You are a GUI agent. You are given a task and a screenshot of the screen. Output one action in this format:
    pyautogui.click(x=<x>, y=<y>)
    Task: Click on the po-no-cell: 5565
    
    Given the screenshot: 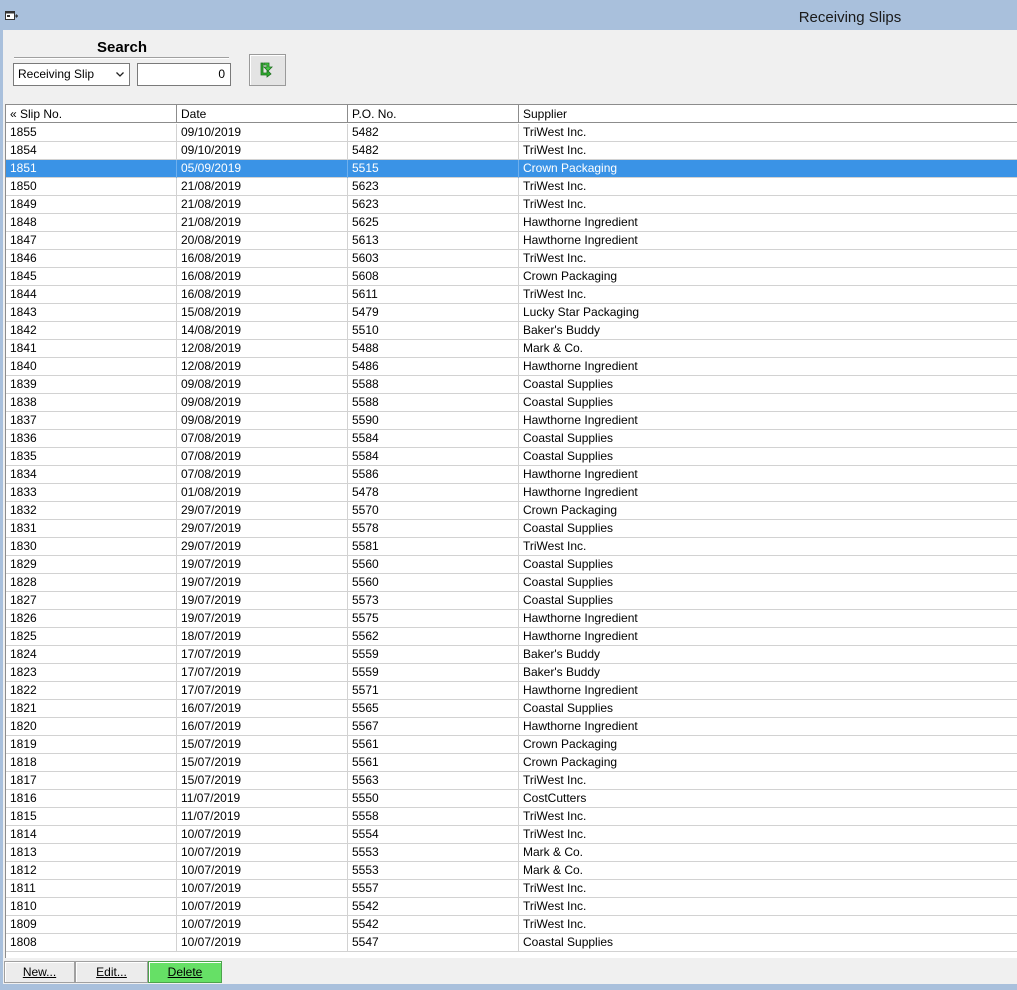 What is the action you would take?
    pyautogui.click(x=433, y=709)
    